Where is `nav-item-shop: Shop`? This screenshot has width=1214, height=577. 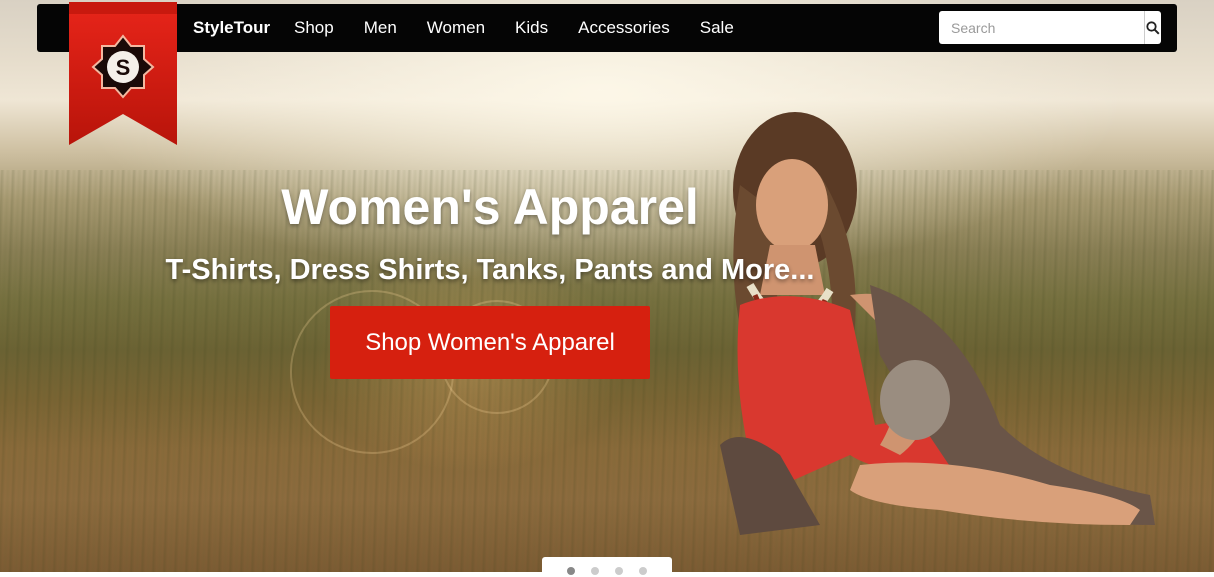 nav-item-shop: Shop is located at coordinates (314, 28).